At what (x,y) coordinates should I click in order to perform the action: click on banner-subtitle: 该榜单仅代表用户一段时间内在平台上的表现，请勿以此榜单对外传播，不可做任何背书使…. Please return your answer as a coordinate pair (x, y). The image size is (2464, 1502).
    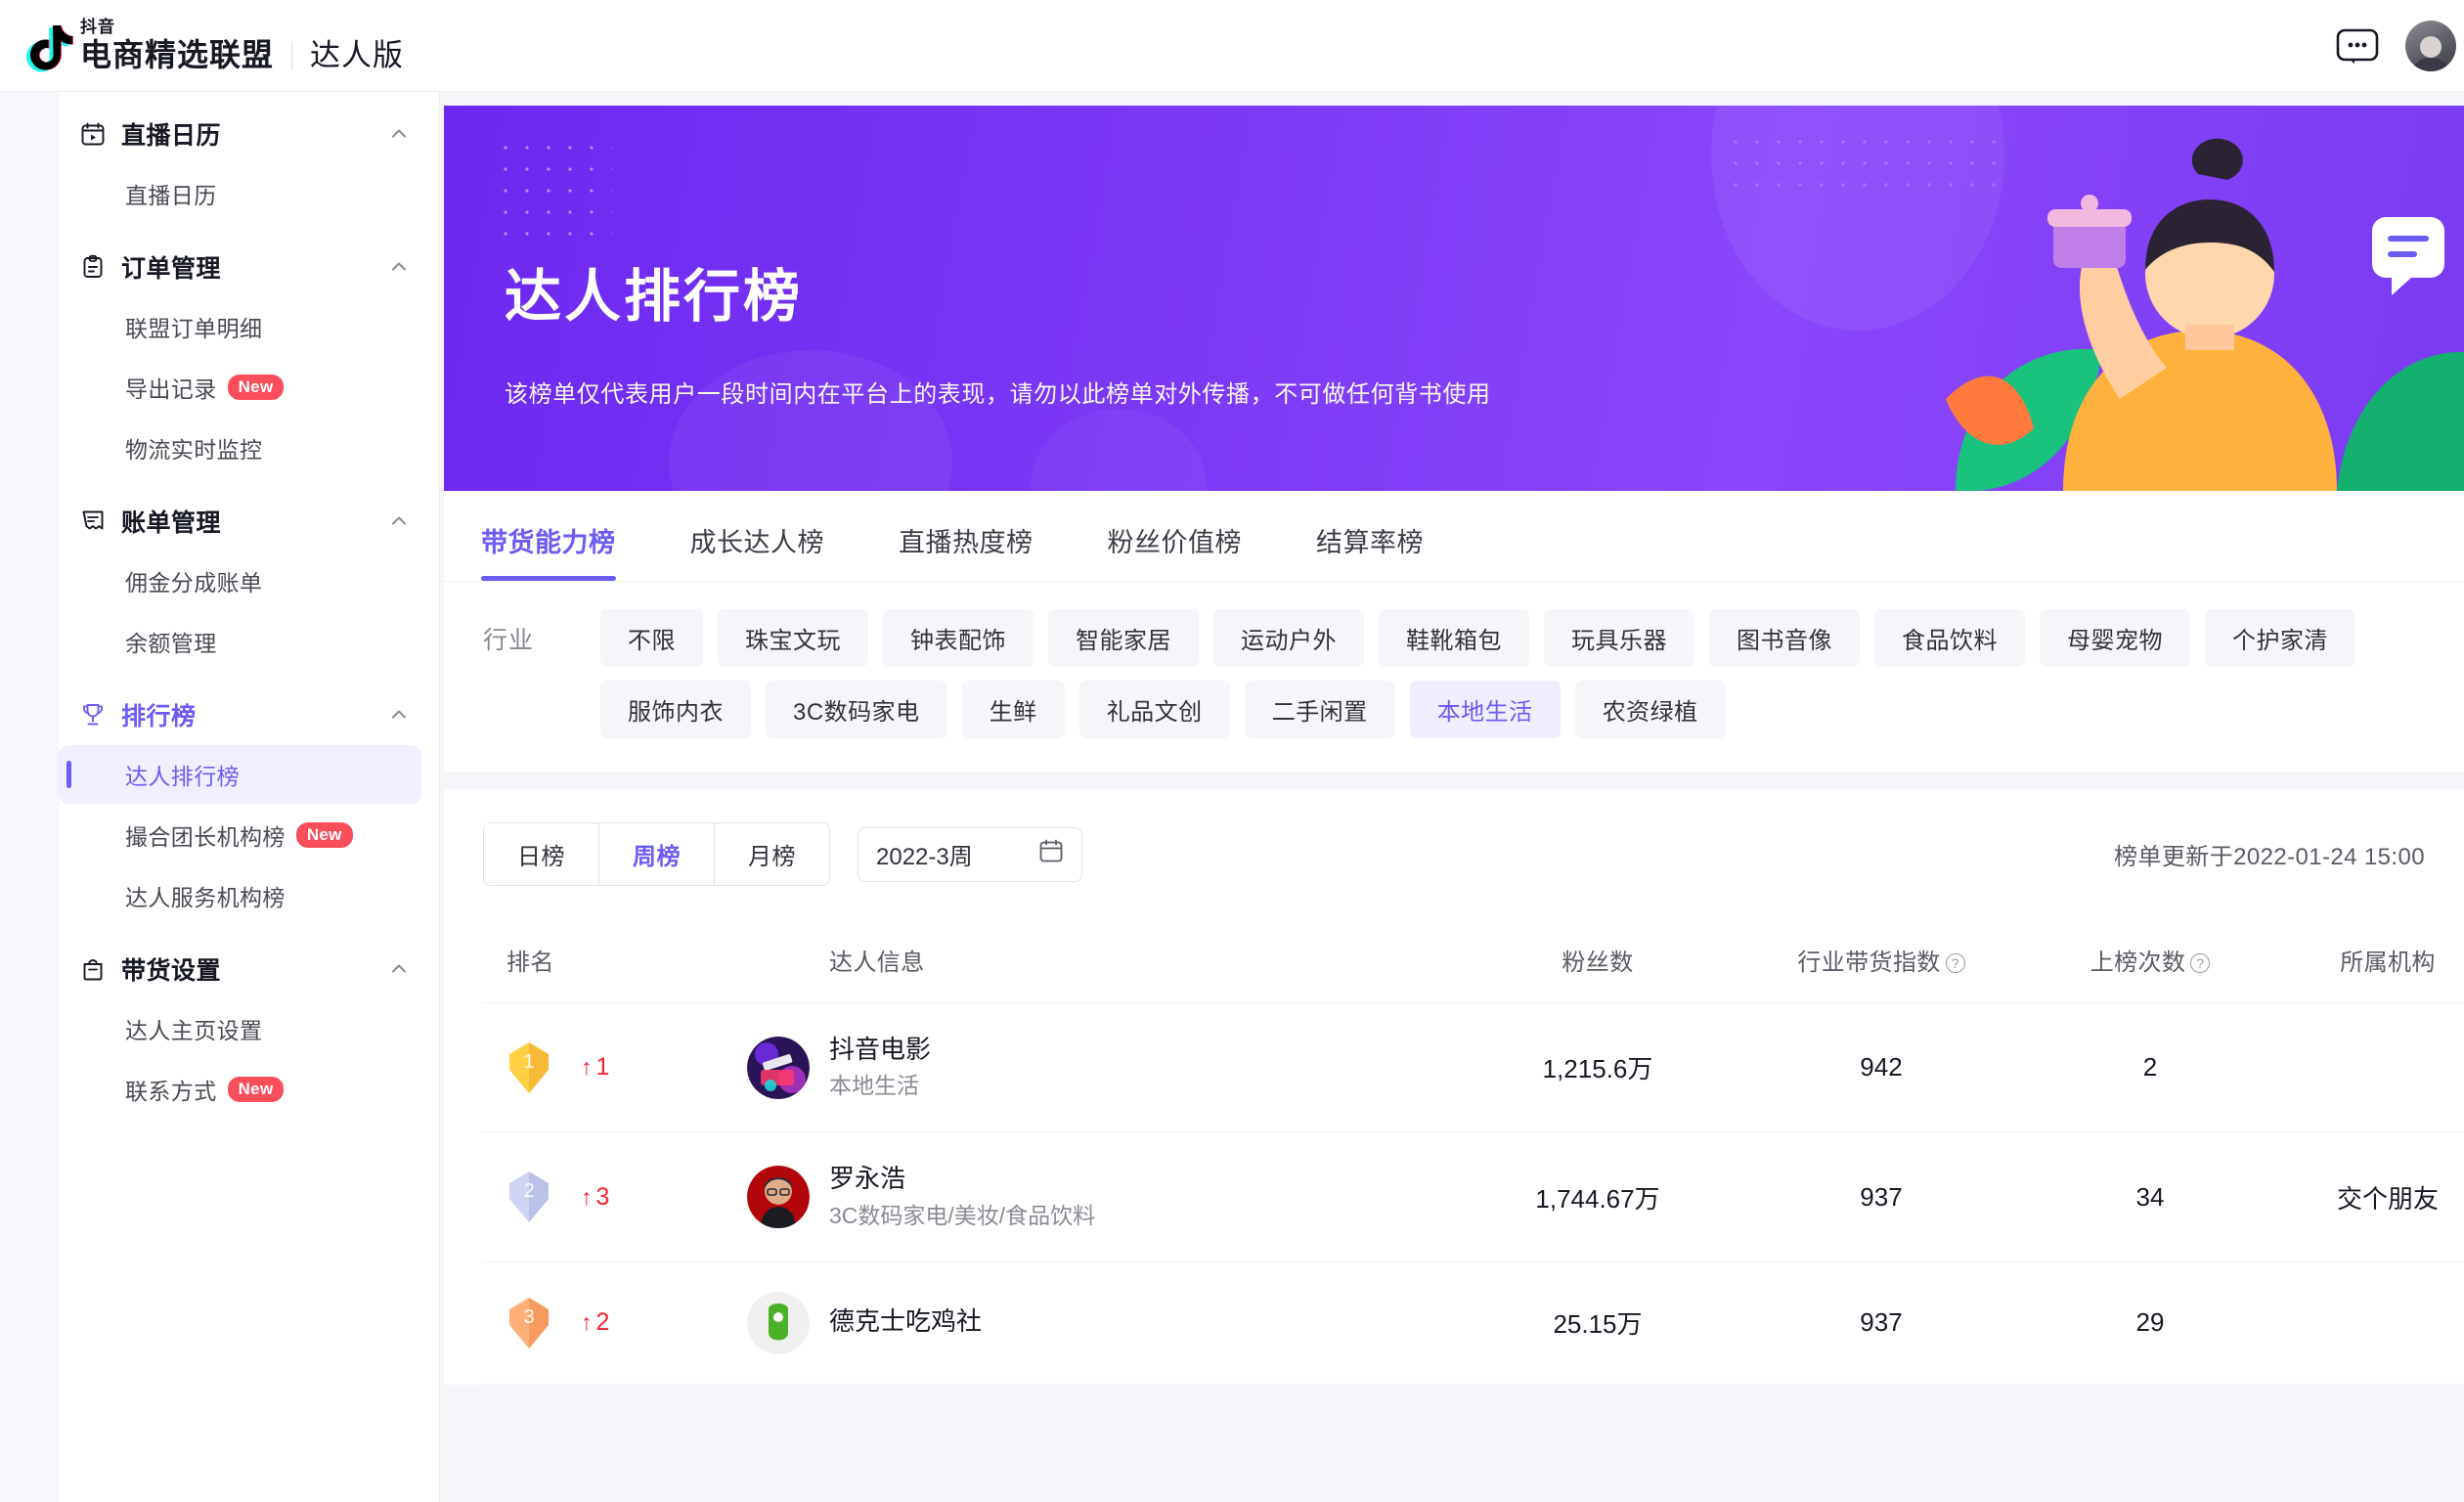
    Looking at the image, I should click on (998, 394).